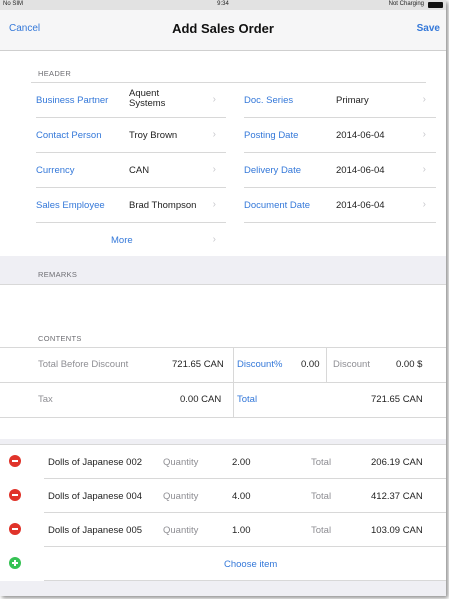 This screenshot has width=449, height=599. Describe the element at coordinates (259, 364) in the screenshot. I see `discount-percent-label: Discount%` at that location.